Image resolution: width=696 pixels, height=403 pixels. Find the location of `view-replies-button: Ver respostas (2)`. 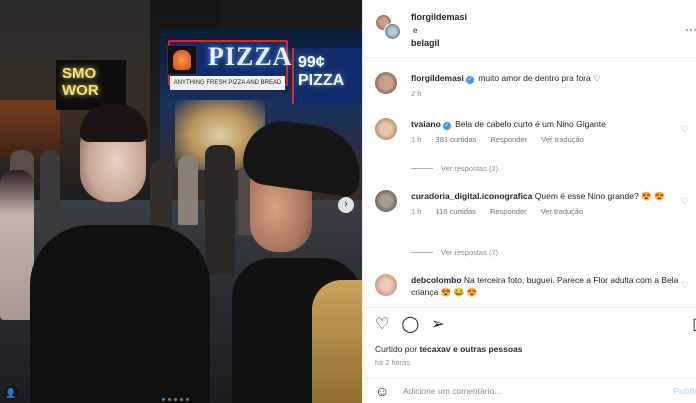

view-replies-button: Ver respostas (2) is located at coordinates (454, 168).